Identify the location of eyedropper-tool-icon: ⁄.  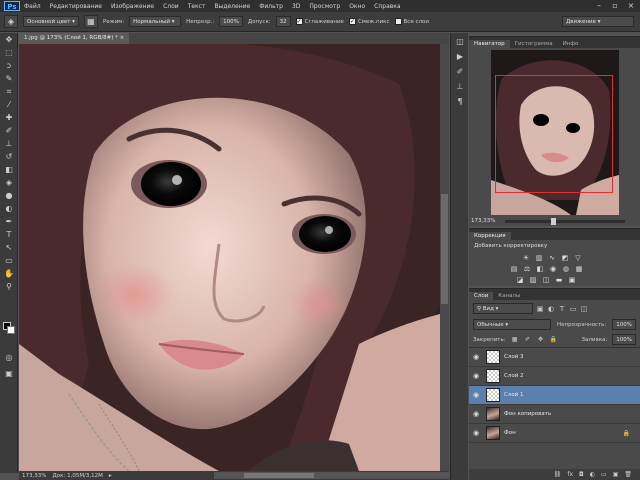
(9, 105).